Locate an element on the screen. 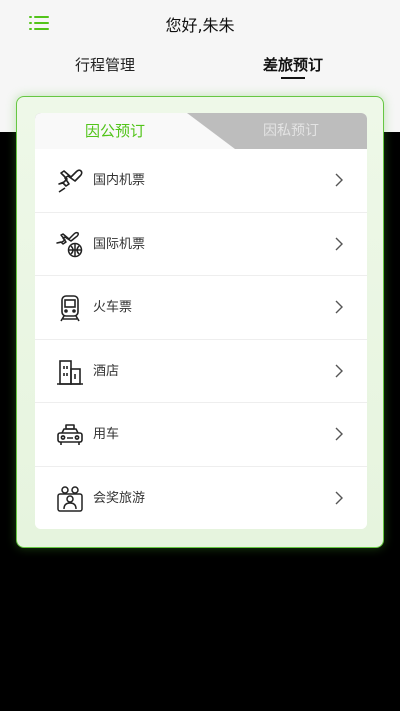  menu-item-train-ticket: 火车票 is located at coordinates (201, 308).